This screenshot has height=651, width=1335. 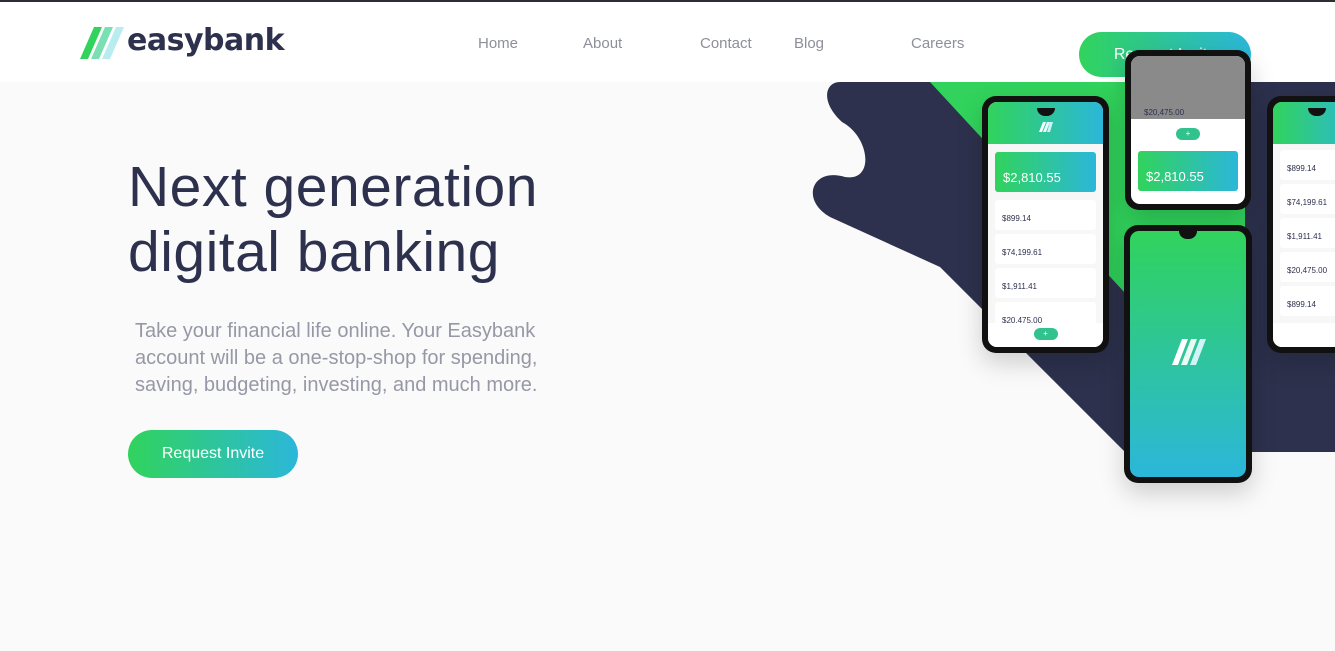 I want to click on nav-careers: Careers, so click(x=937, y=44).